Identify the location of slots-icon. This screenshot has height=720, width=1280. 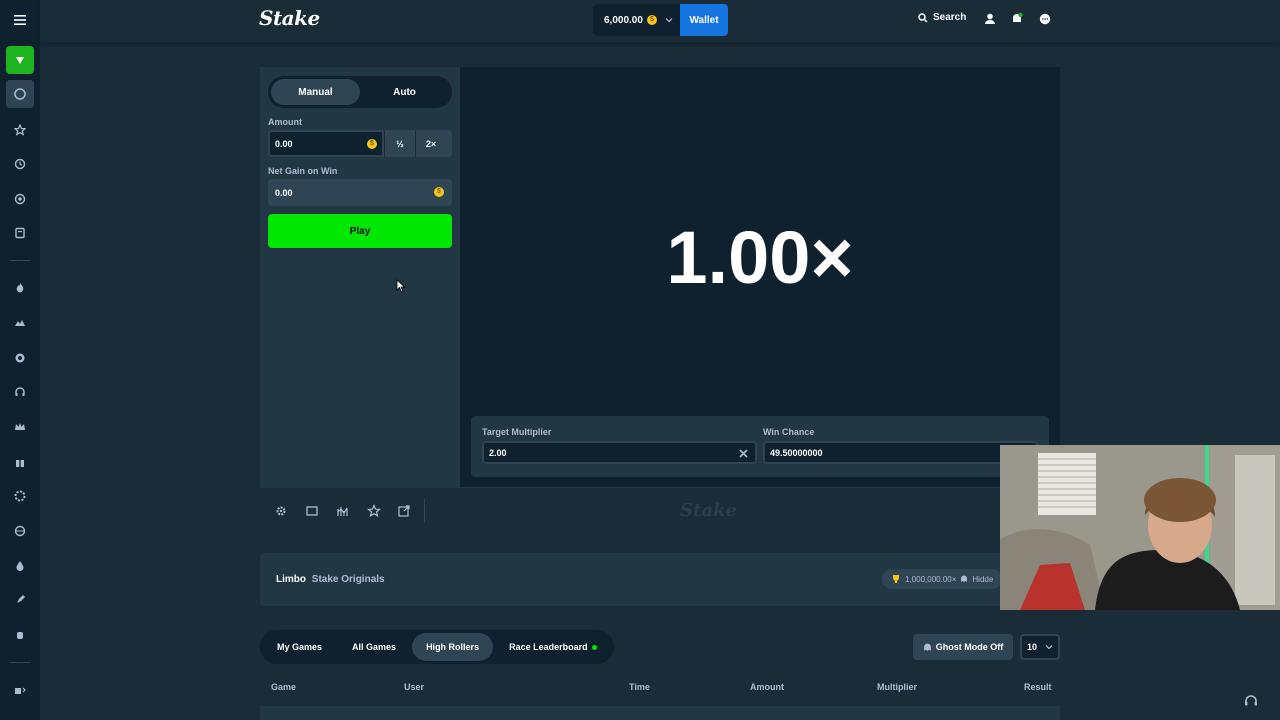
(20, 323).